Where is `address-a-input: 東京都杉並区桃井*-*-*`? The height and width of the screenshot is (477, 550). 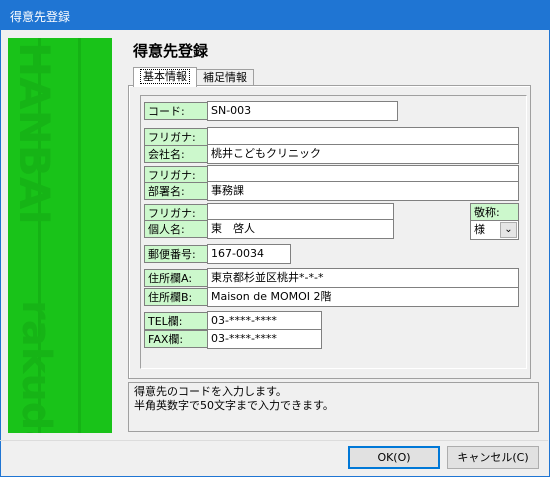 address-a-input: 東京都杉並区桃井*-*-* is located at coordinates (363, 278).